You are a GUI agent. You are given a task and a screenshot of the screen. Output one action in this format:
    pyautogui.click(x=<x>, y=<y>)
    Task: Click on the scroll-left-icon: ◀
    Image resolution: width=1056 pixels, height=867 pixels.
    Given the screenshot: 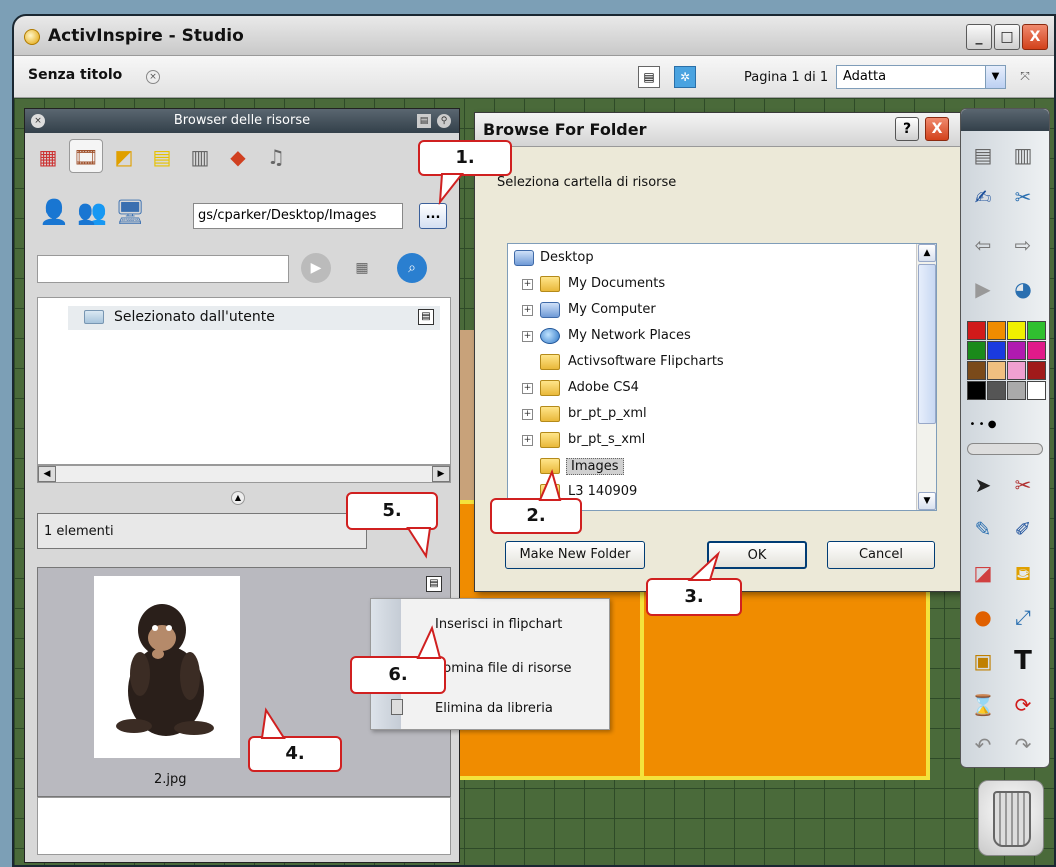 What is the action you would take?
    pyautogui.click(x=47, y=474)
    